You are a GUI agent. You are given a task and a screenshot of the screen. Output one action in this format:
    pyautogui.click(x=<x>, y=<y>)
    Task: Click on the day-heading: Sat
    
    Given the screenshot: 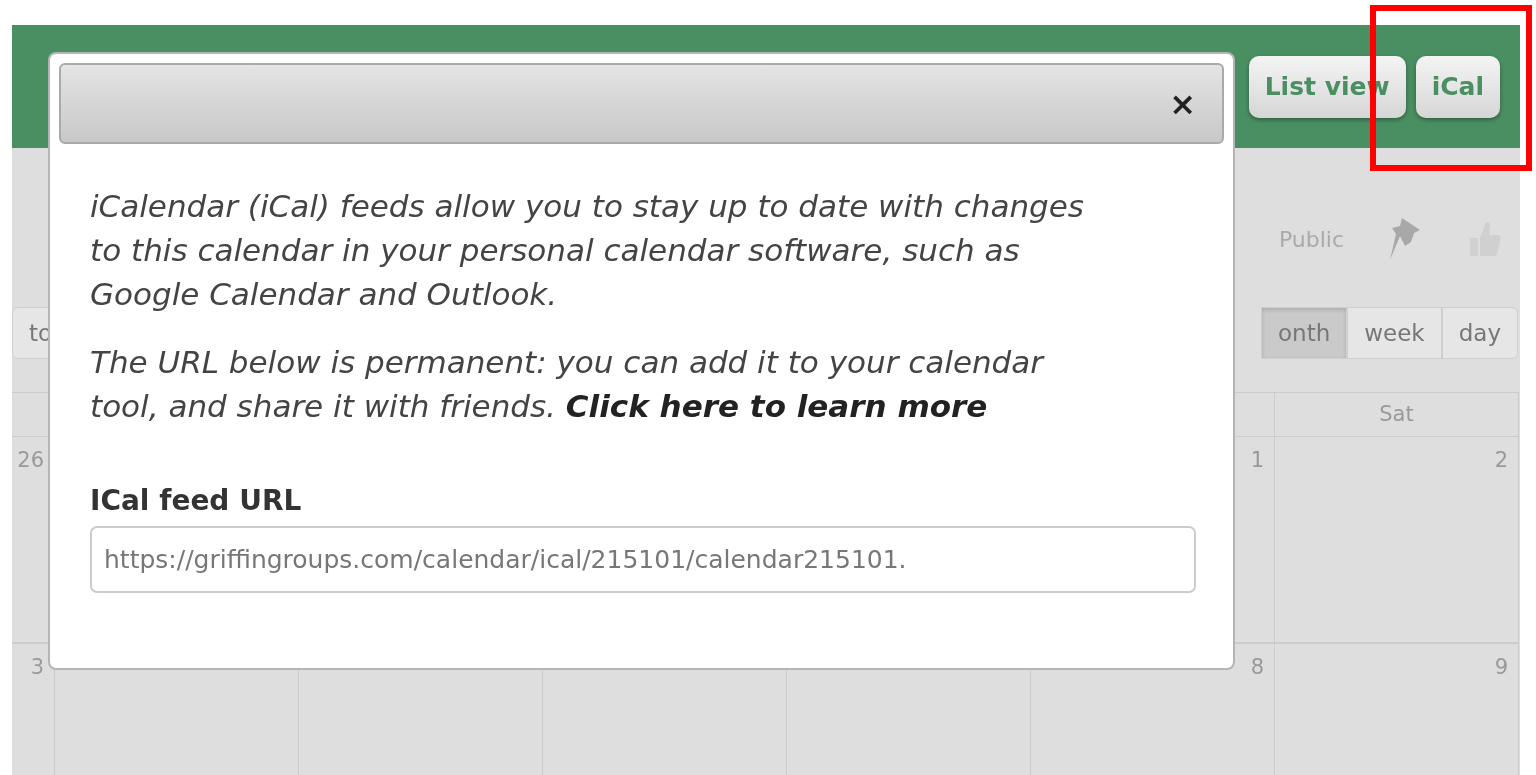 What is the action you would take?
    pyautogui.click(x=1396, y=414)
    